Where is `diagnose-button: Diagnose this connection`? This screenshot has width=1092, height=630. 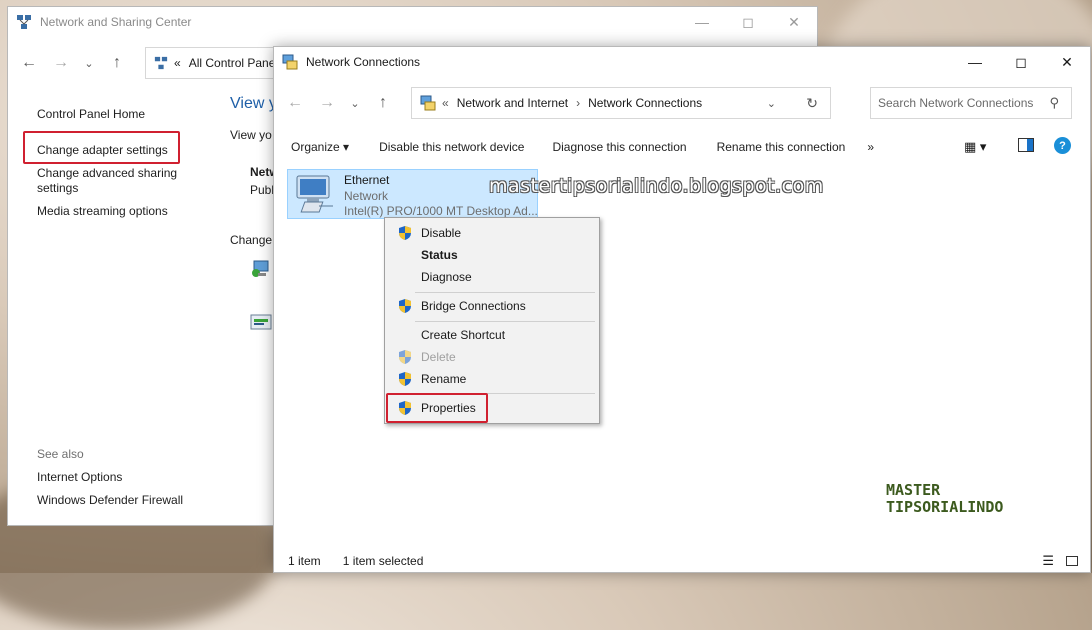 diagnose-button: Diagnose this connection is located at coordinates (619, 147).